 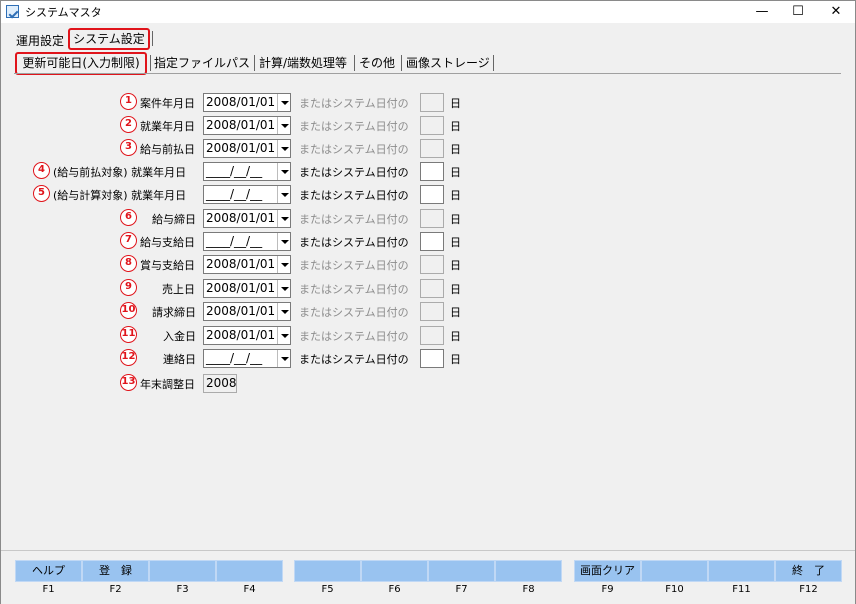 What do you see at coordinates (377, 63) in the screenshot?
I see `subtab-other: その他` at bounding box center [377, 63].